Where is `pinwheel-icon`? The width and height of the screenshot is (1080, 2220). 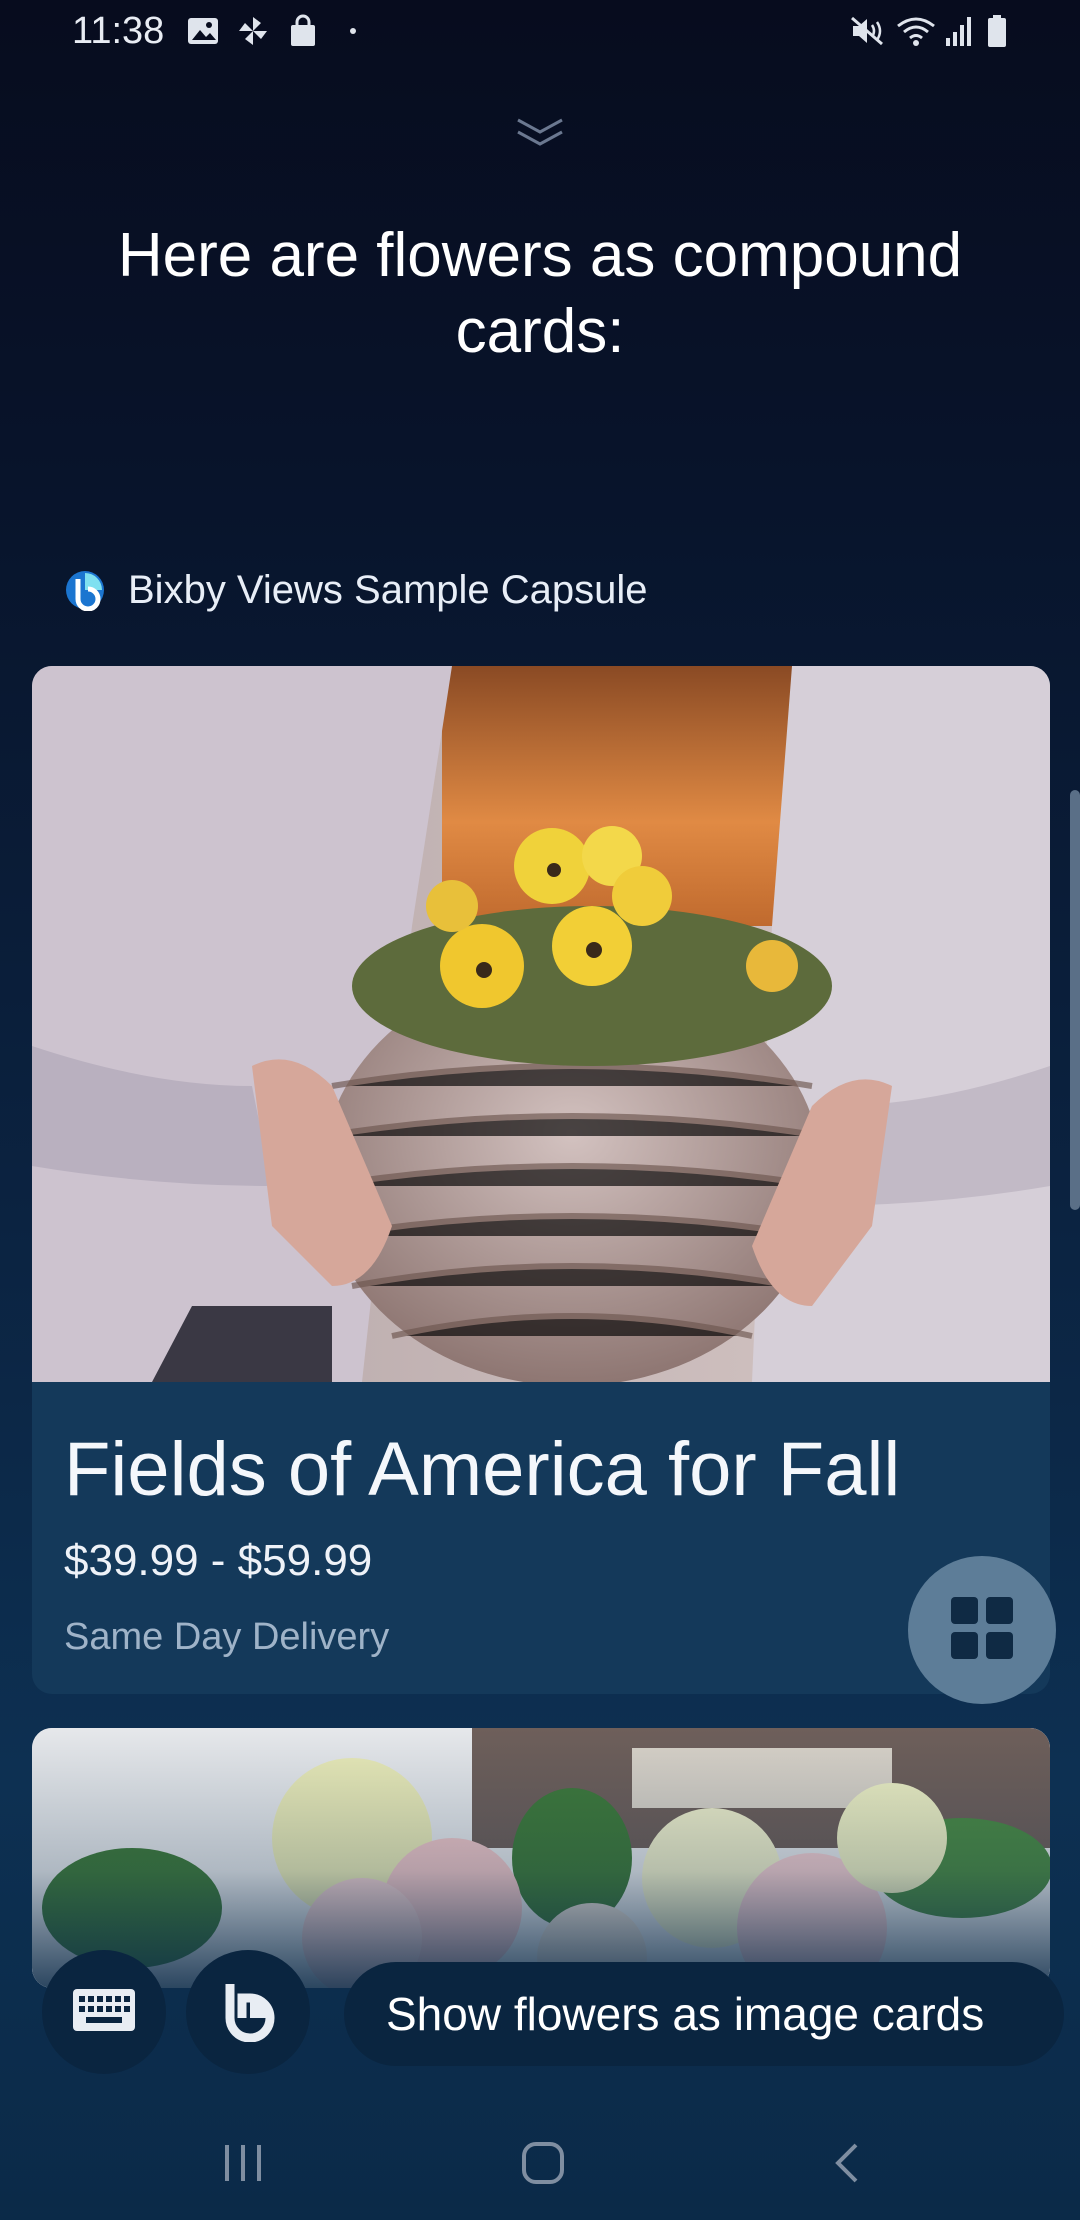
pinwheel-icon is located at coordinates (253, 31).